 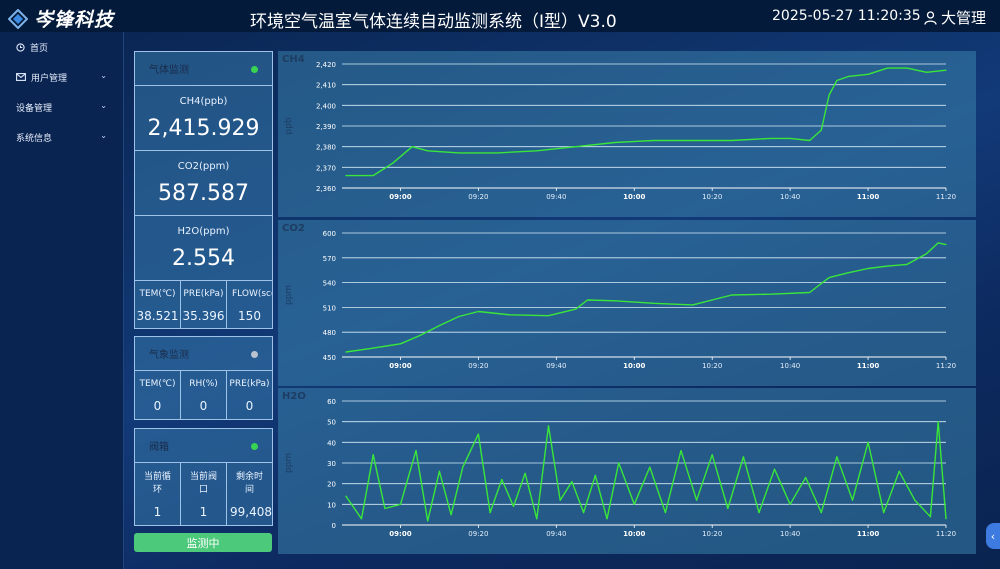 I want to click on weather-tem-value: 0, so click(x=157, y=406).